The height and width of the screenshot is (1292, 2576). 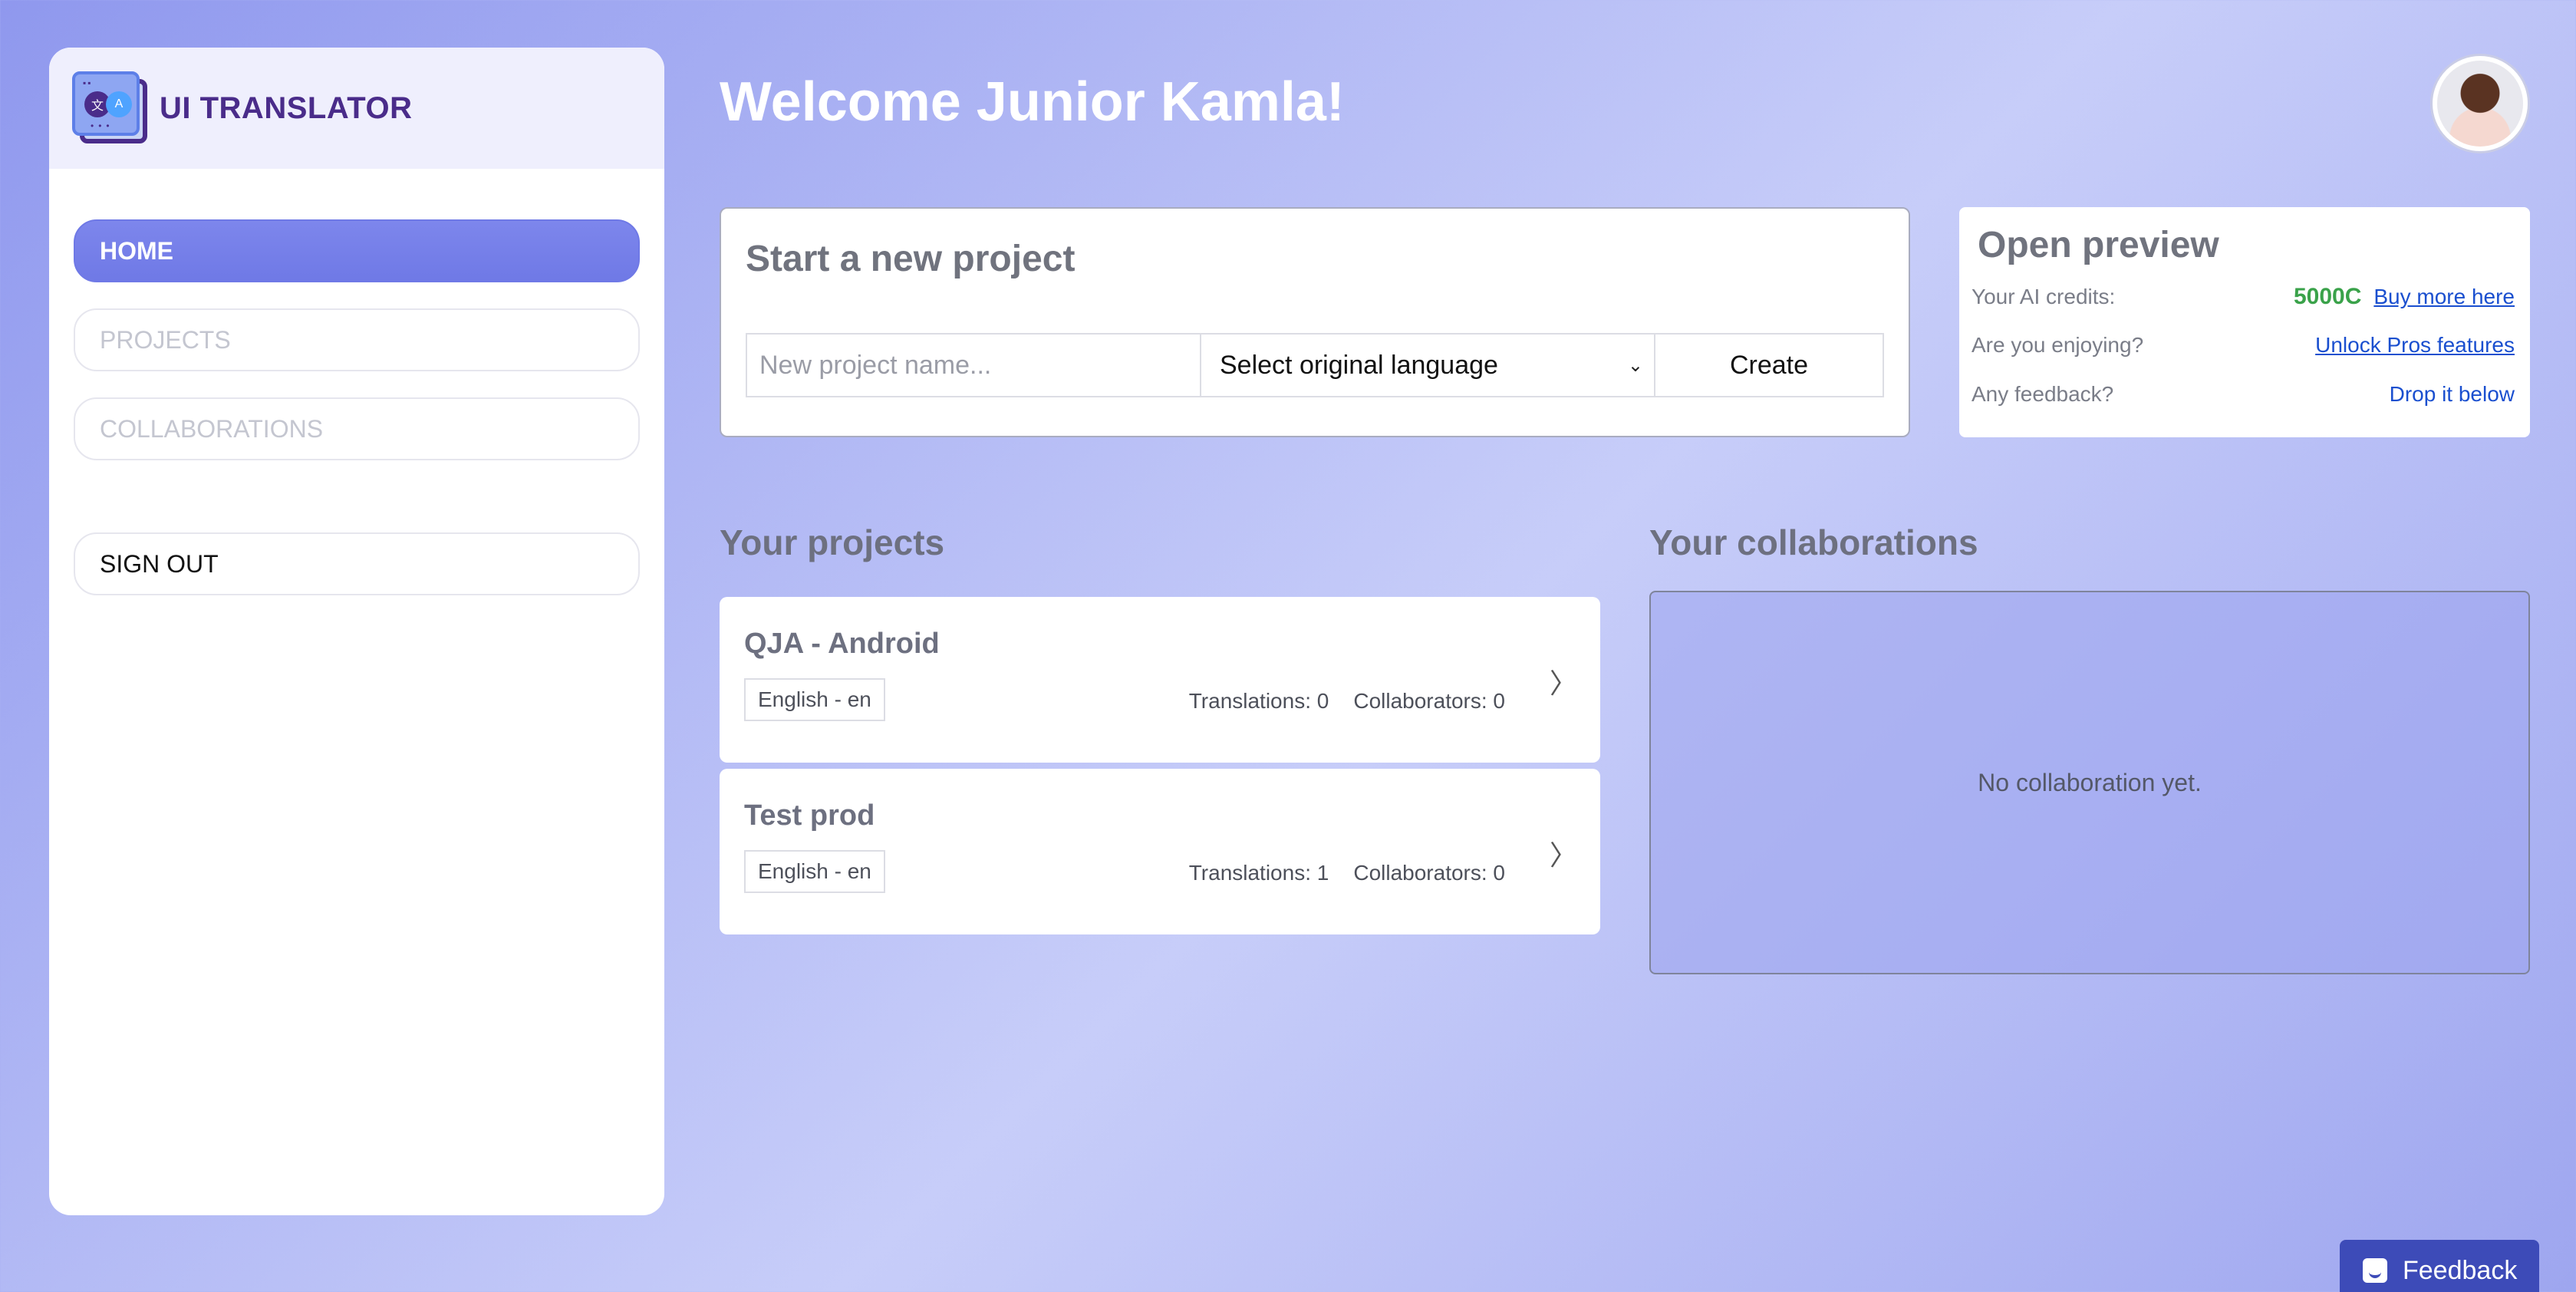 What do you see at coordinates (1359, 365) in the screenshot?
I see `original-language-select-value: Select original language` at bounding box center [1359, 365].